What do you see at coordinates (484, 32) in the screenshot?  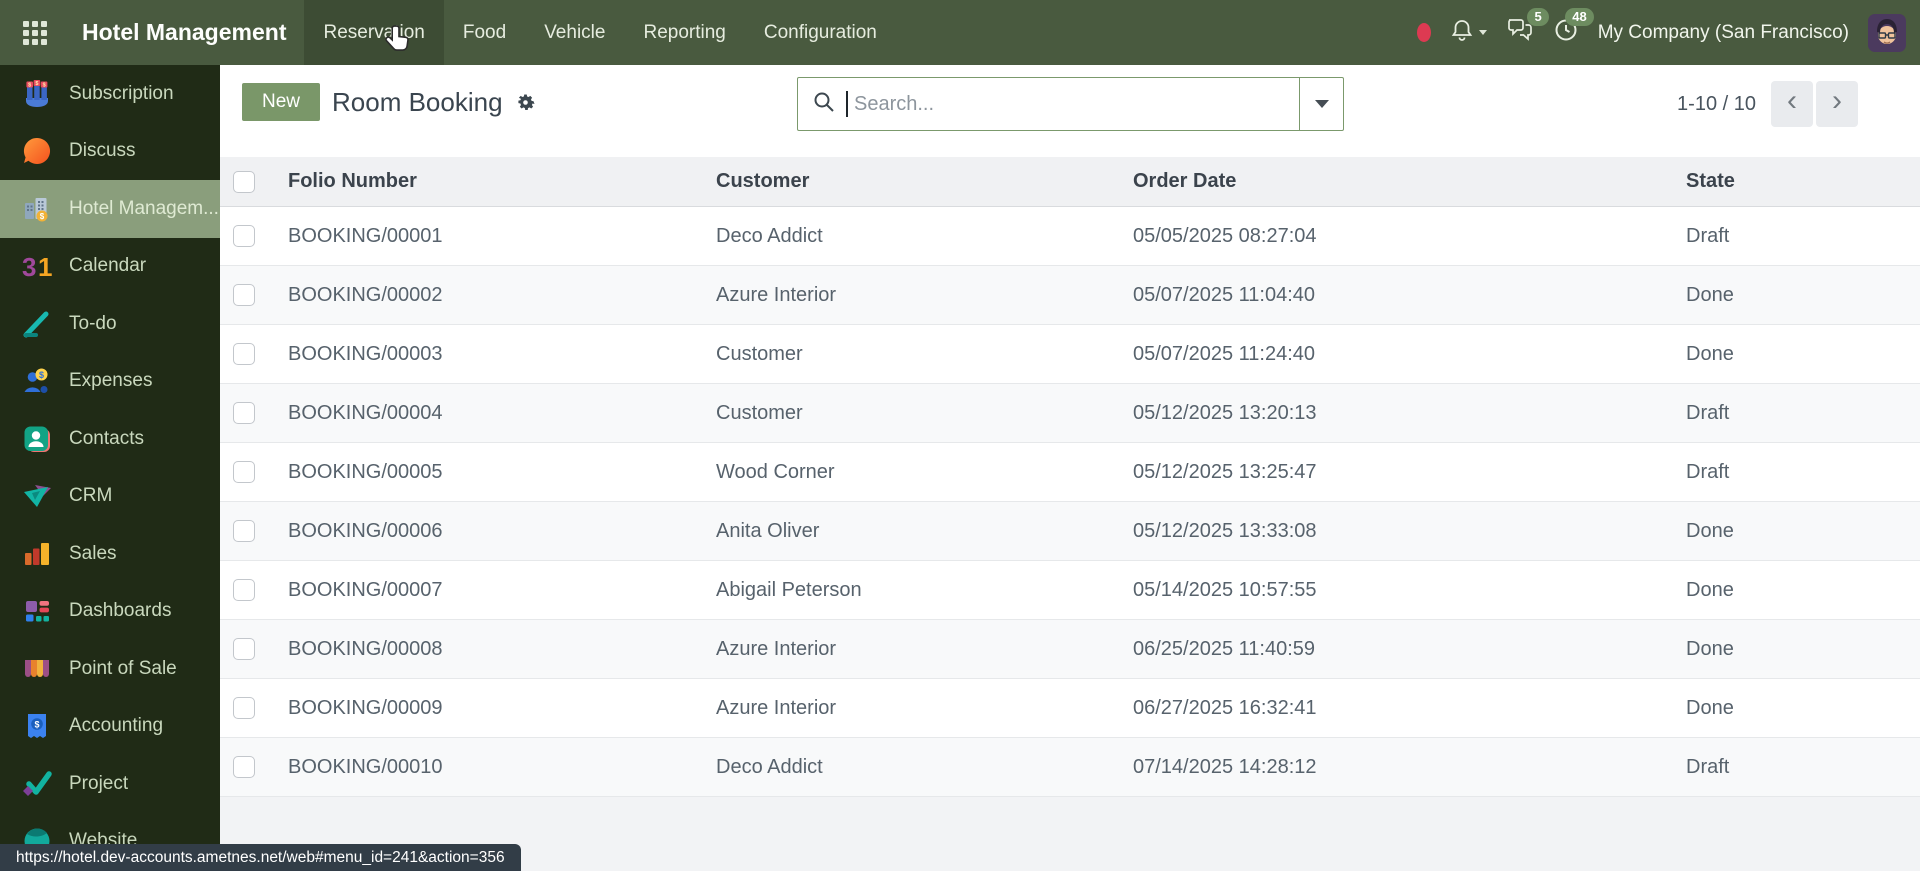 I see `menu-item-food: Food` at bounding box center [484, 32].